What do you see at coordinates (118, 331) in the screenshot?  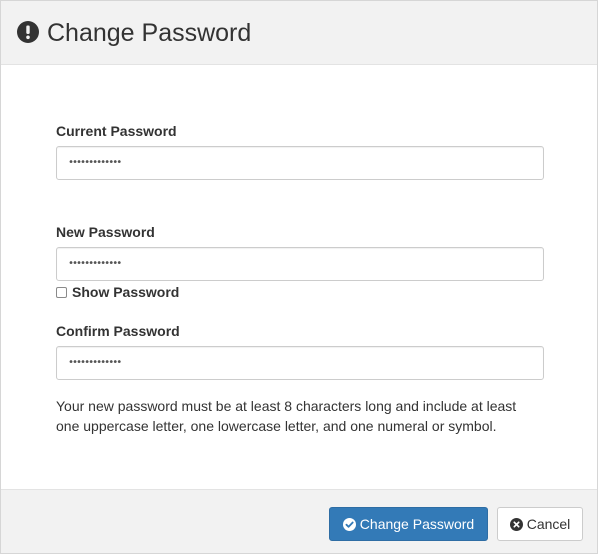 I see `confirm-password-label: Confirm Password` at bounding box center [118, 331].